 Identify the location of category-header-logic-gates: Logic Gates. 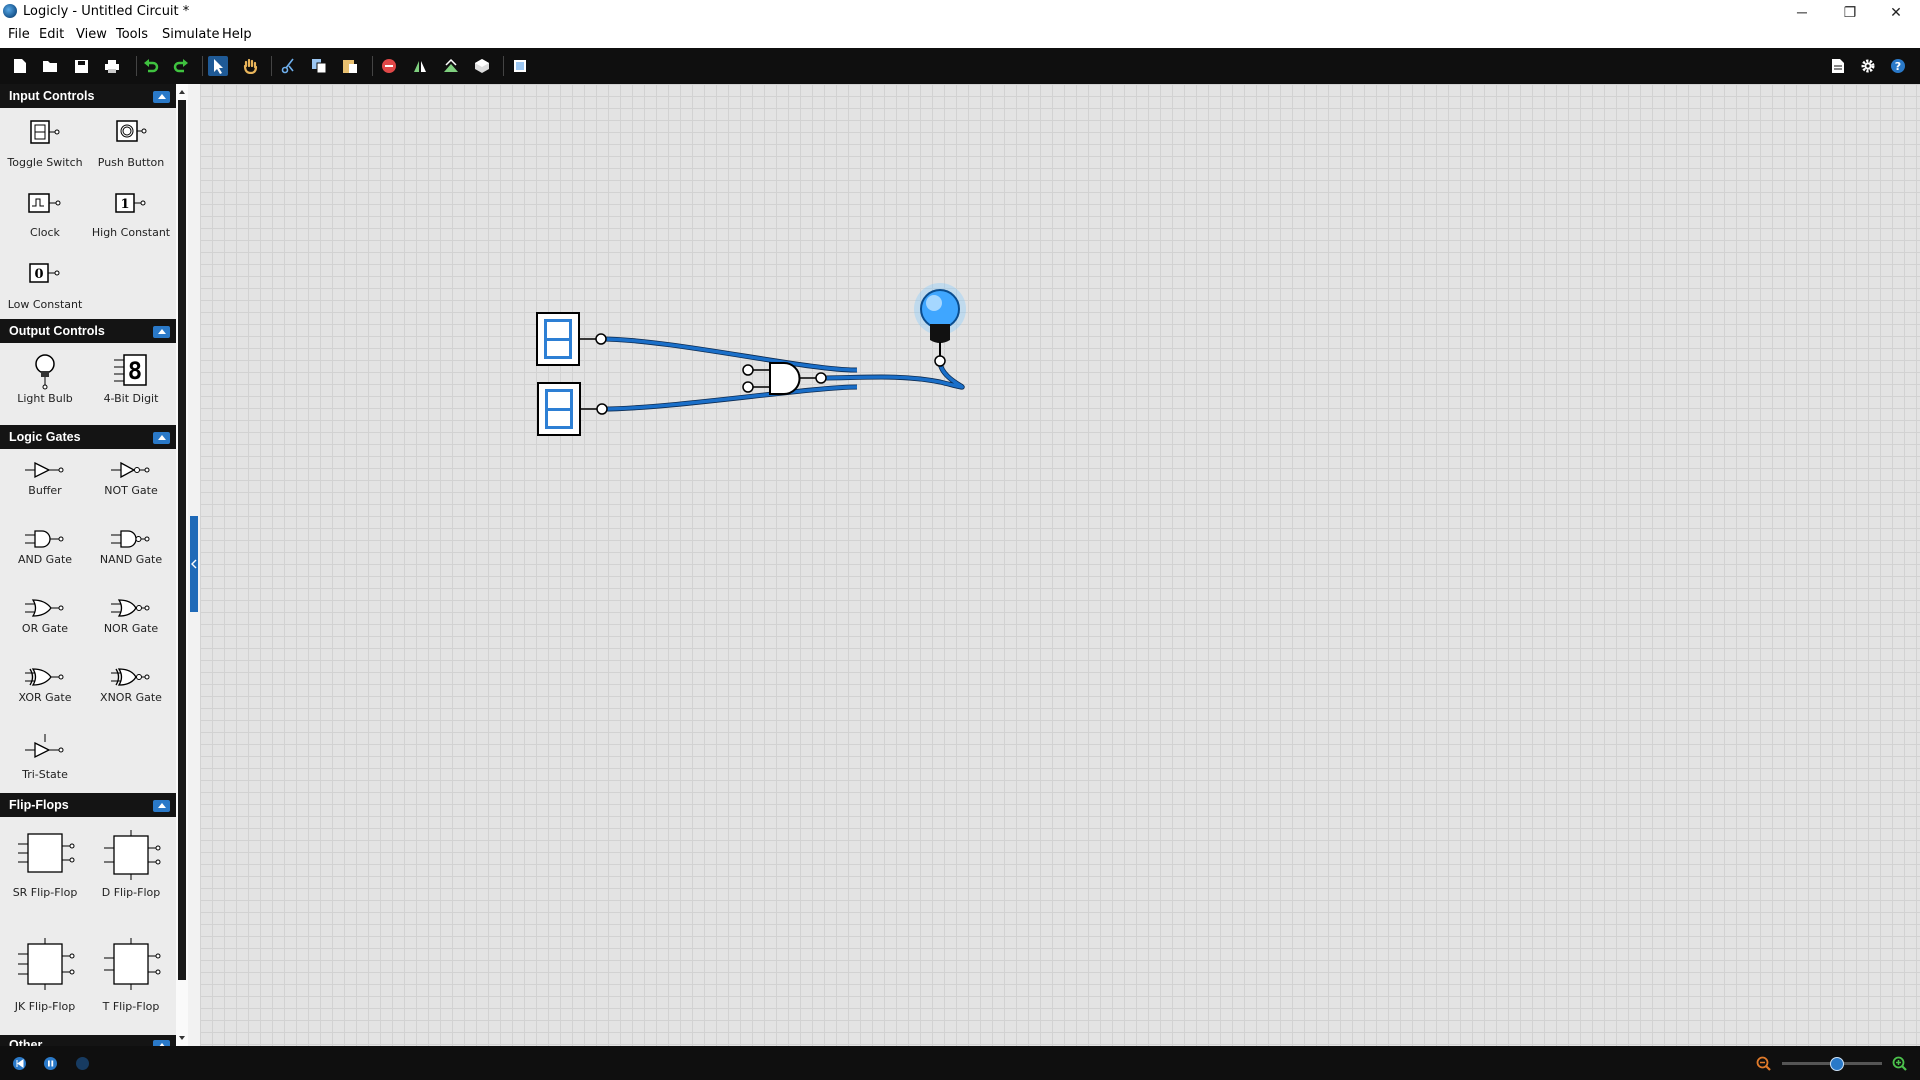
(88, 437).